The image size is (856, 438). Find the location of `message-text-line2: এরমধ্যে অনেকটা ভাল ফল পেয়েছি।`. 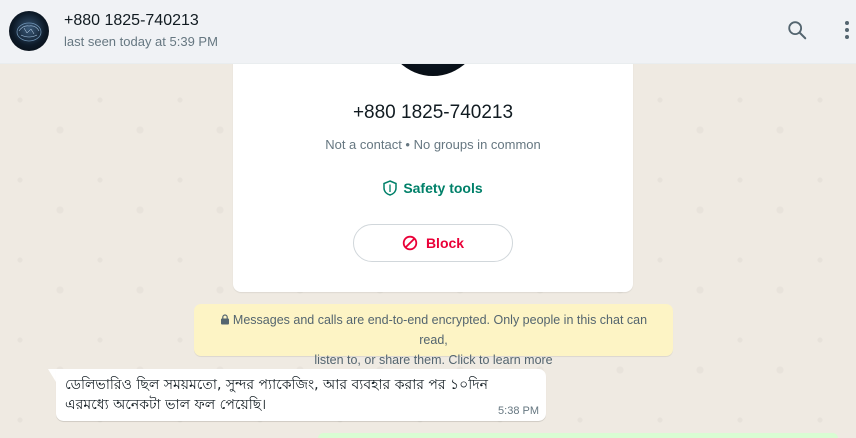

message-text-line2: এরমধ্যে অনেকটা ভাল ফল পেয়েছি। is located at coordinates (166, 405).